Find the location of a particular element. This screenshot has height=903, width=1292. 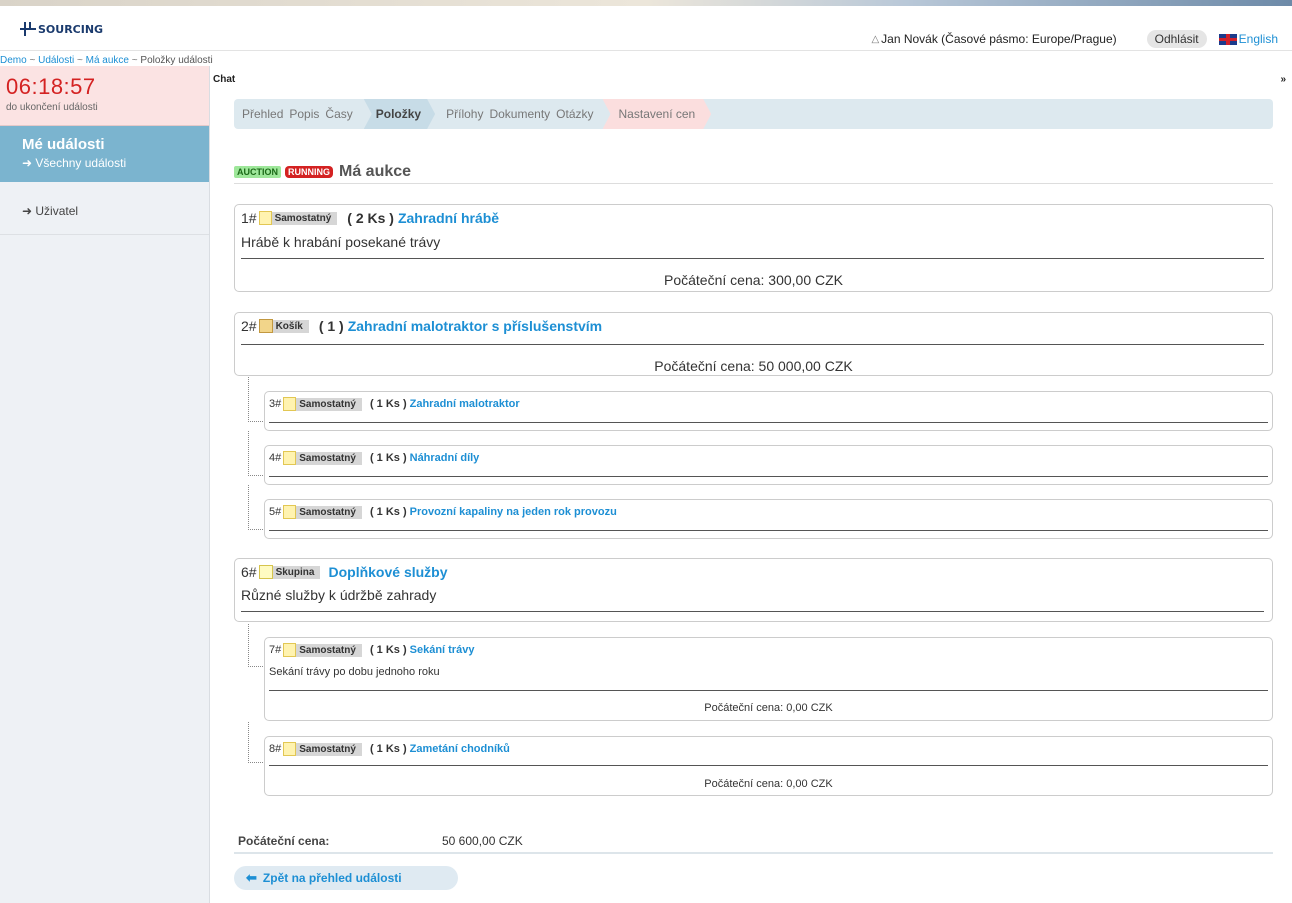

item-header: 7# Samostatný ( 1 Ks ) Sekání trávy is located at coordinates (371, 650).